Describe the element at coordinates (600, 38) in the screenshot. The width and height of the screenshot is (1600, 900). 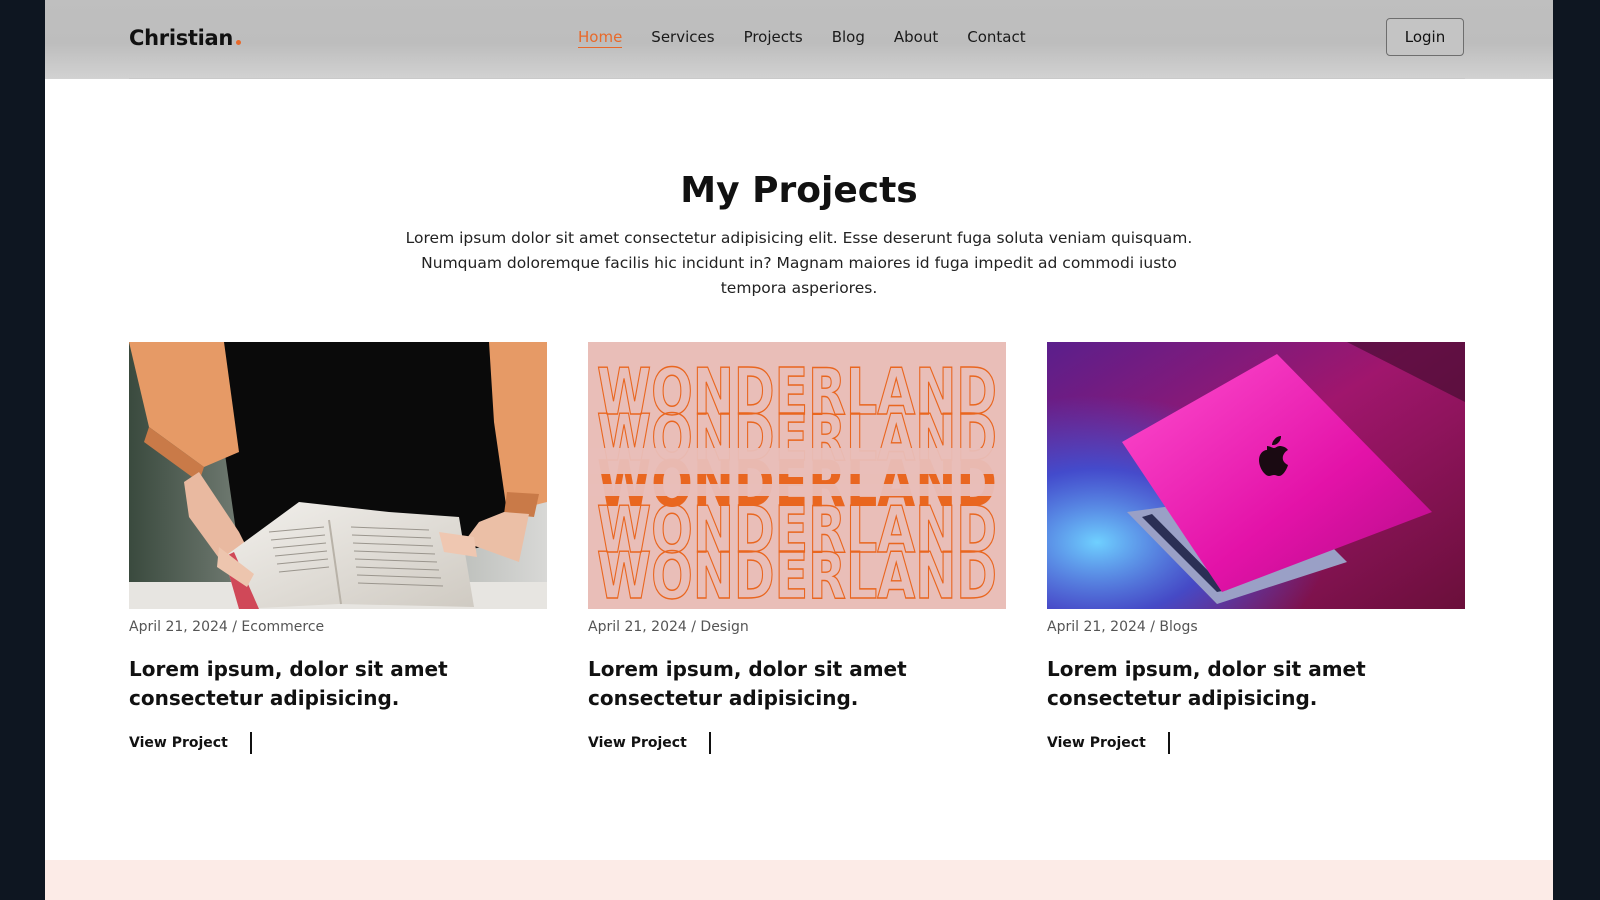
I see `nav-home: Home` at that location.